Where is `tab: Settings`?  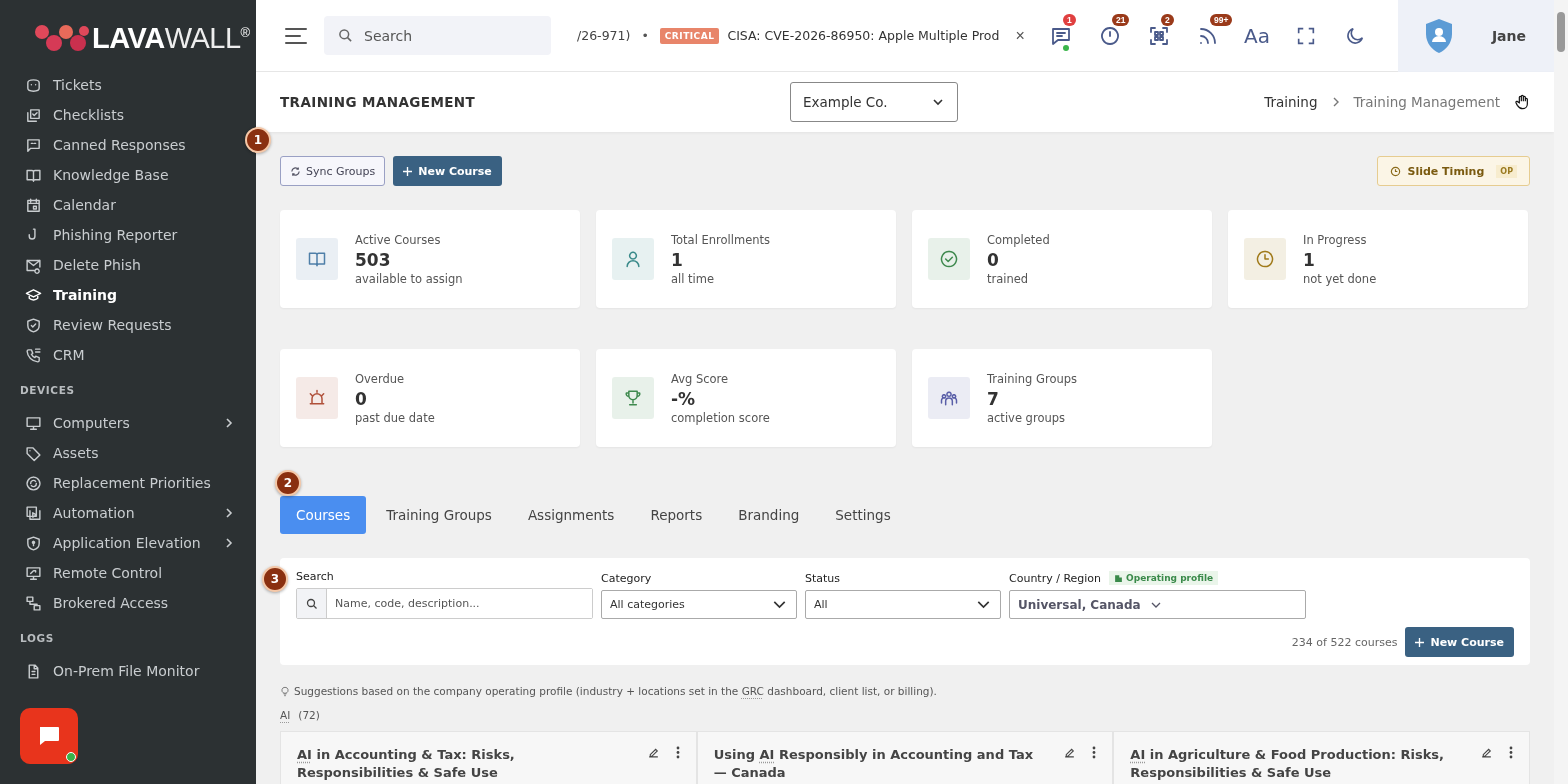 tab: Settings is located at coordinates (863, 515).